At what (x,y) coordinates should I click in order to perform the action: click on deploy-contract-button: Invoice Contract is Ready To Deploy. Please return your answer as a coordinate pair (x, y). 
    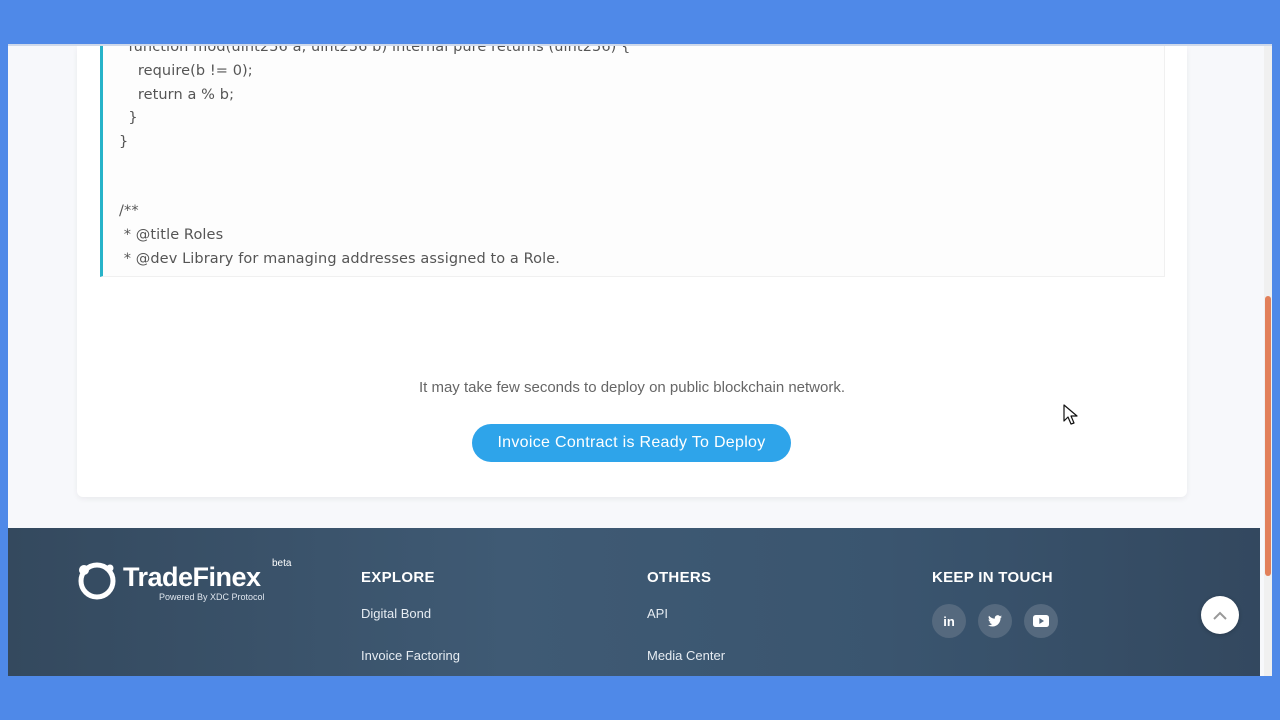
    Looking at the image, I should click on (631, 443).